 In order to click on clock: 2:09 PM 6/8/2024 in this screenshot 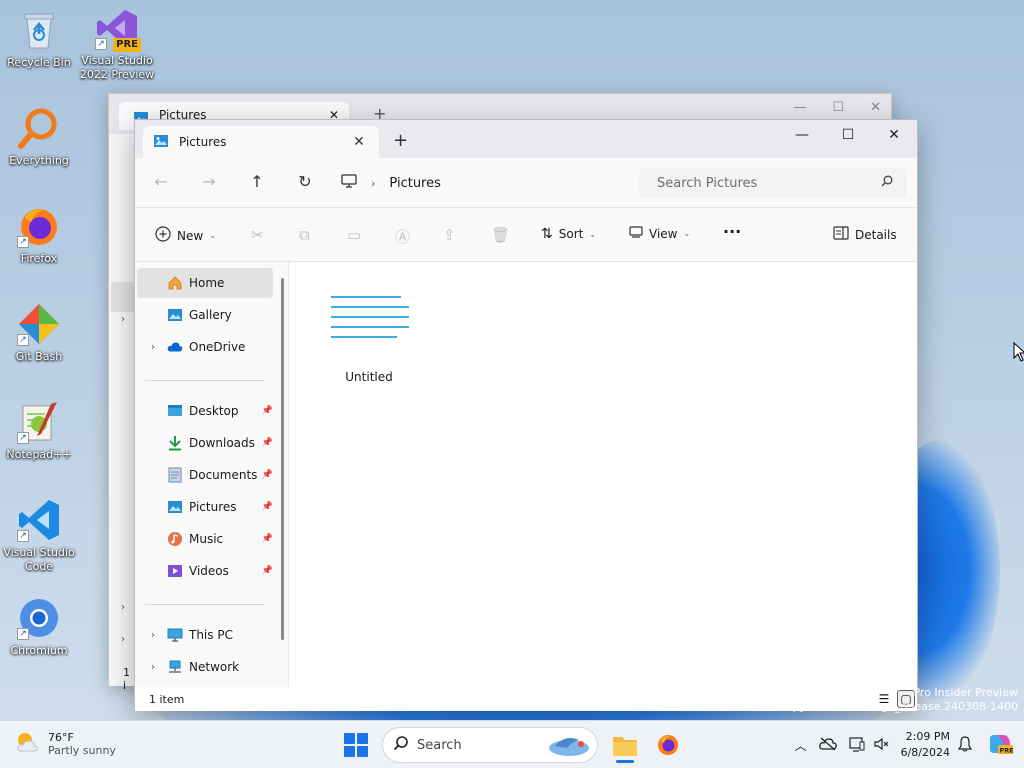, I will do `click(925, 745)`.